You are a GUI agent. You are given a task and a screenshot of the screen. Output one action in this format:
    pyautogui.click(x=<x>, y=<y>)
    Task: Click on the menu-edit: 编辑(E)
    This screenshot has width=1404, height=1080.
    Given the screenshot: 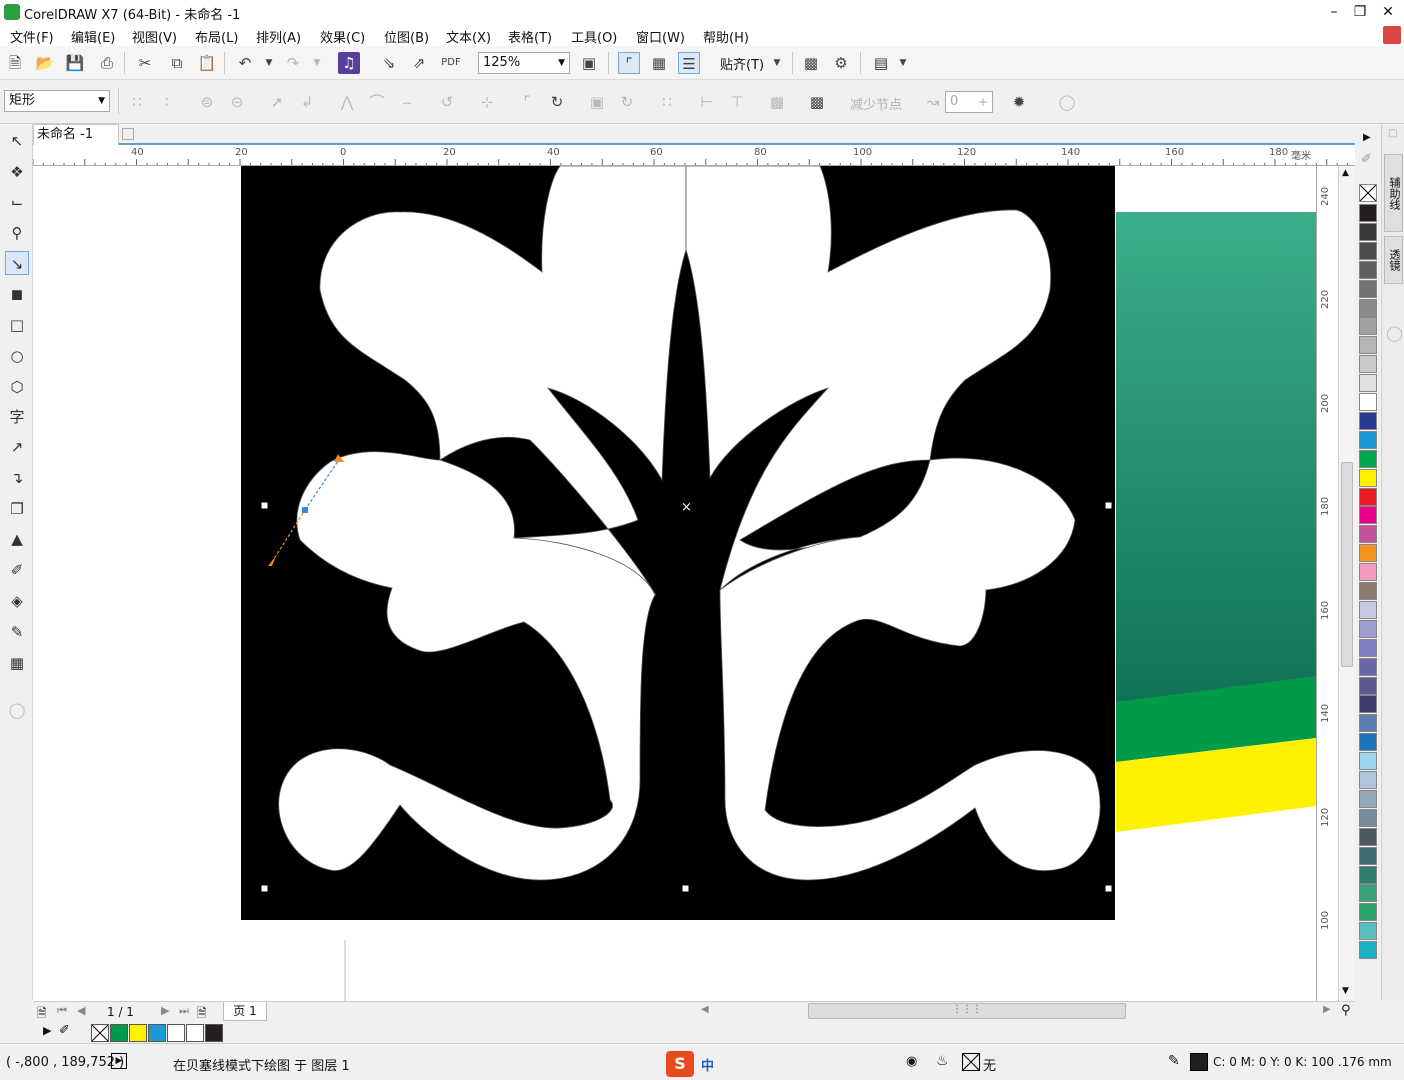 What is the action you would take?
    pyautogui.click(x=93, y=36)
    